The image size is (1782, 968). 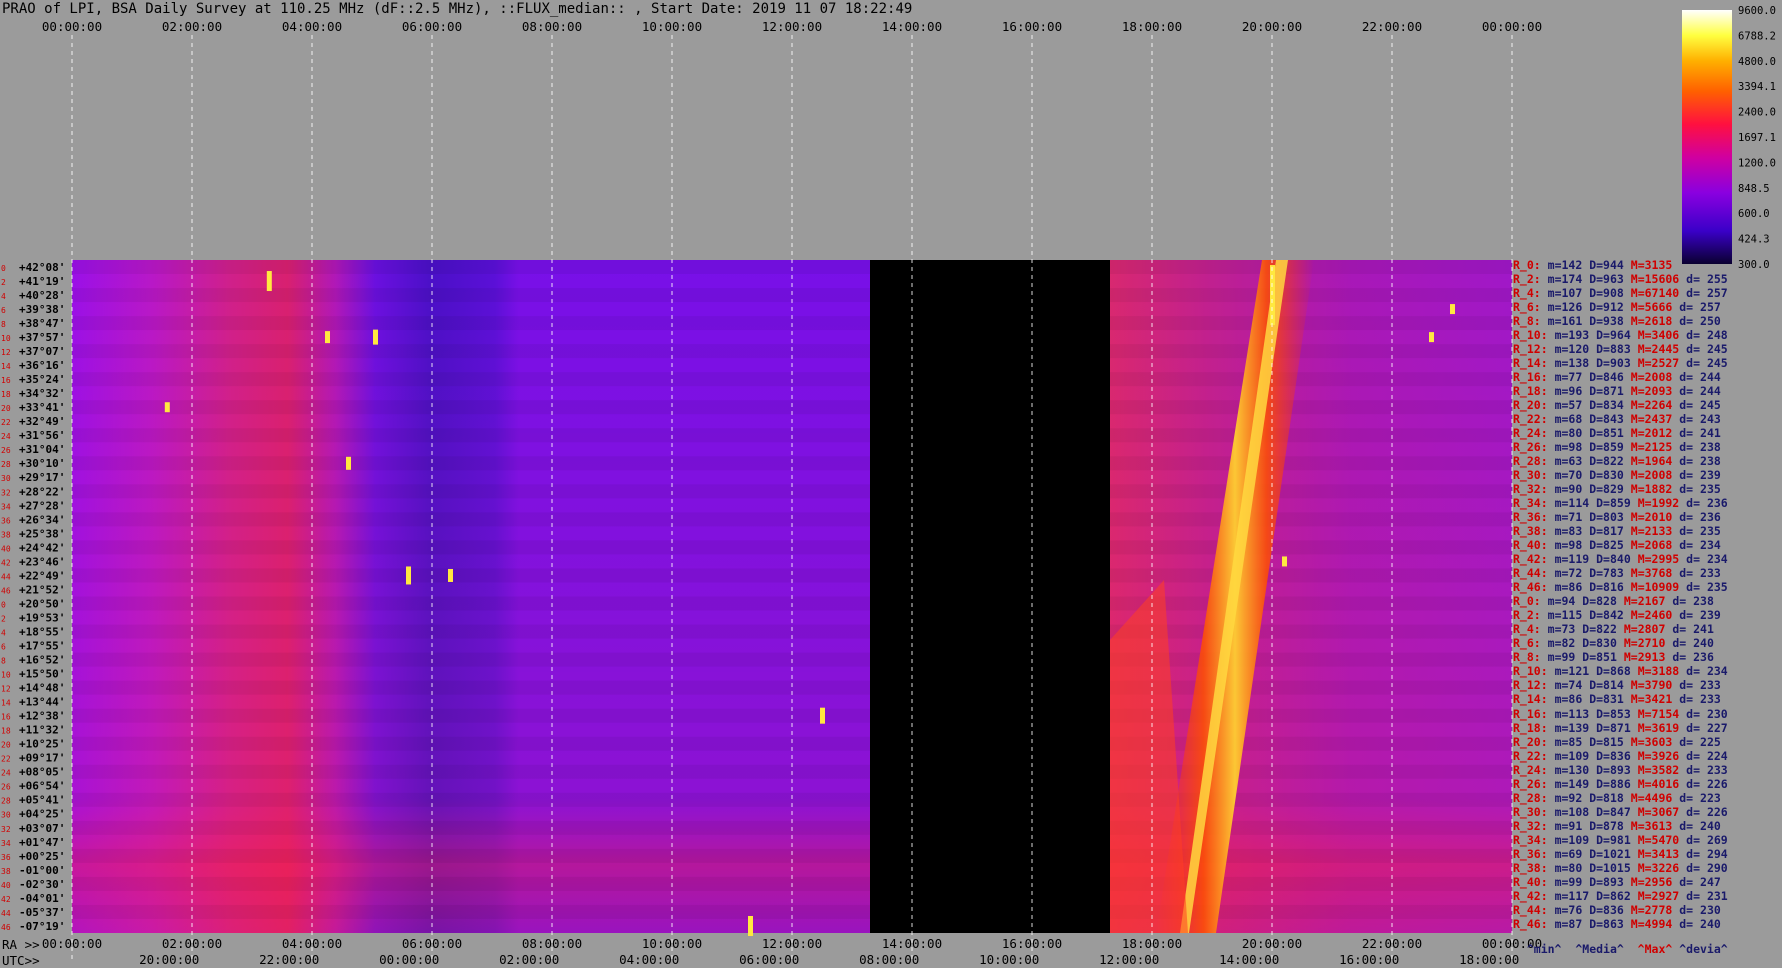 I want to click on ra-axis-tick: 16:00:00, so click(x=1032, y=943).